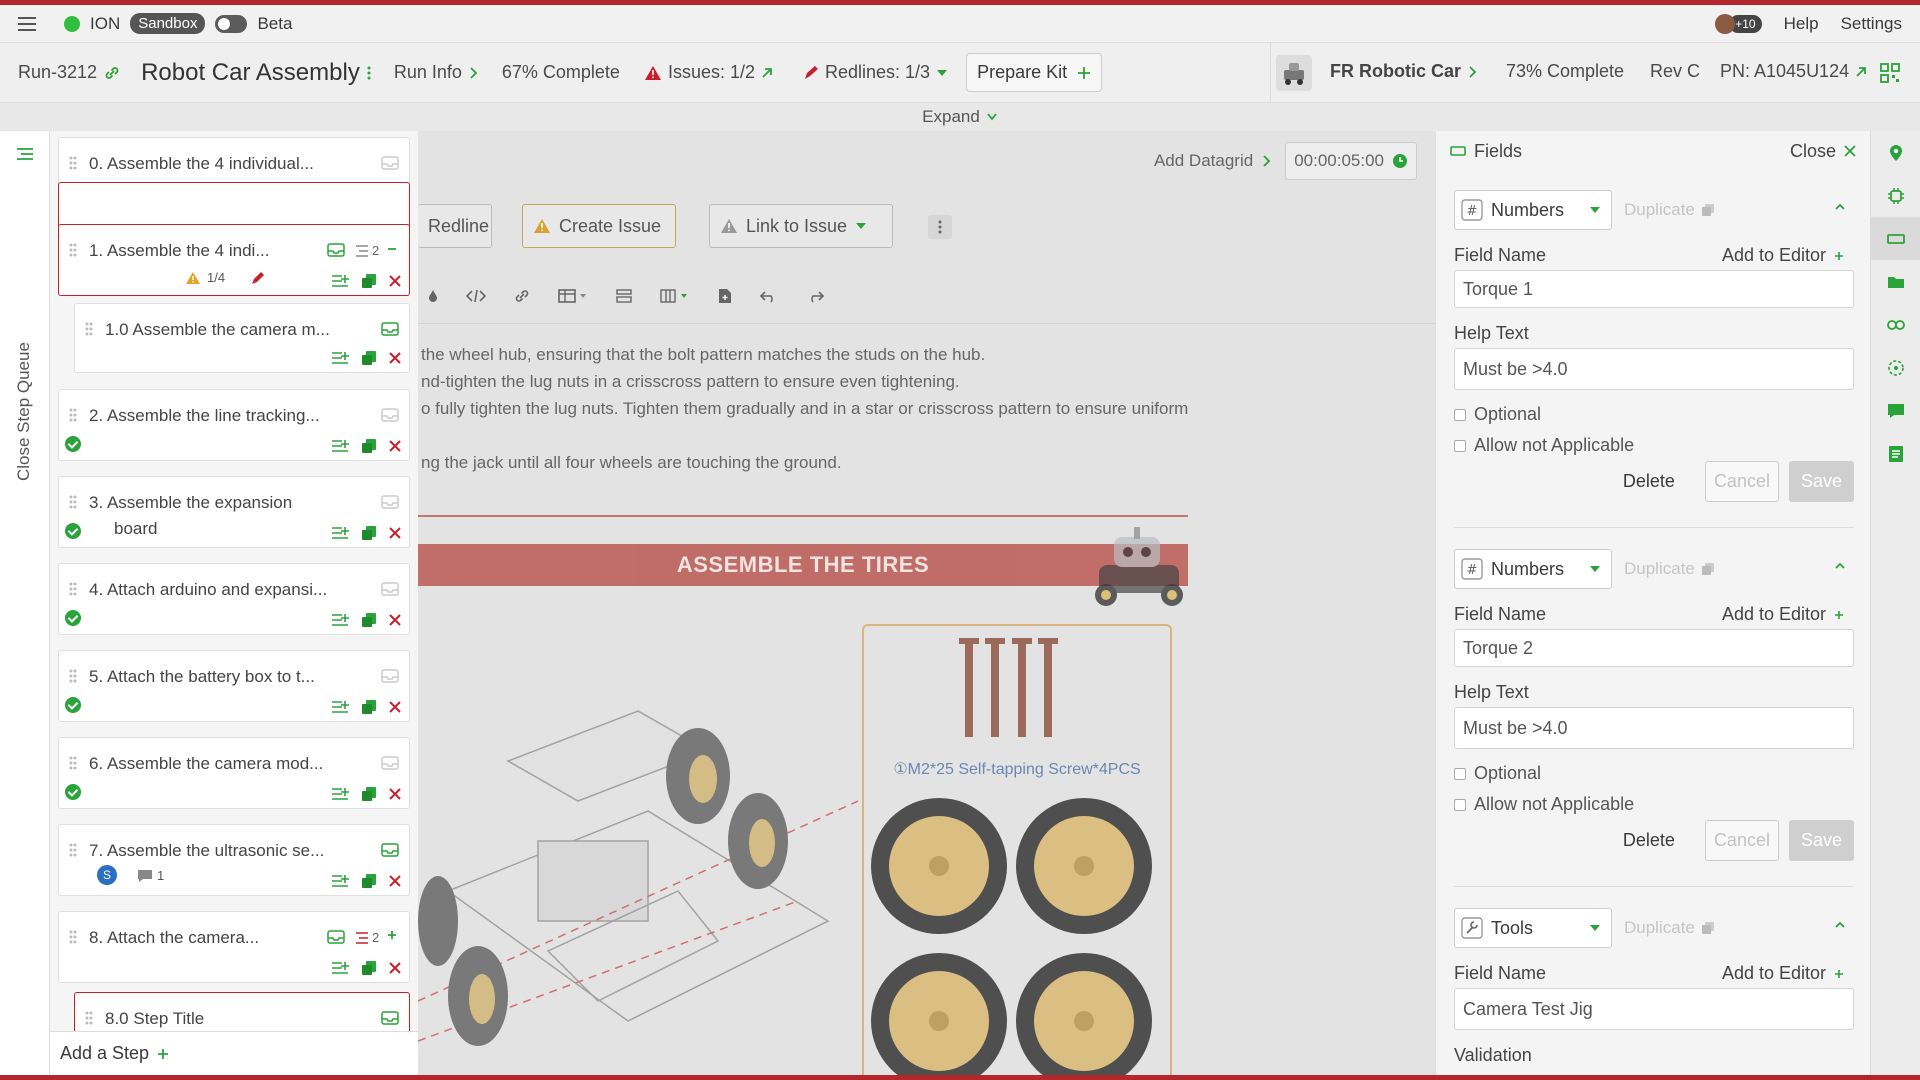 The height and width of the screenshot is (1080, 1920). I want to click on run-info-link: Run Info, so click(436, 72).